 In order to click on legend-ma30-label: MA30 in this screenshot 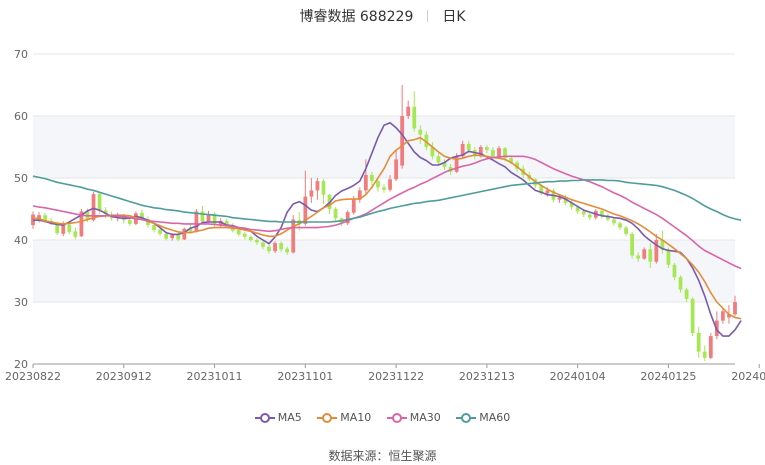, I will do `click(425, 417)`.